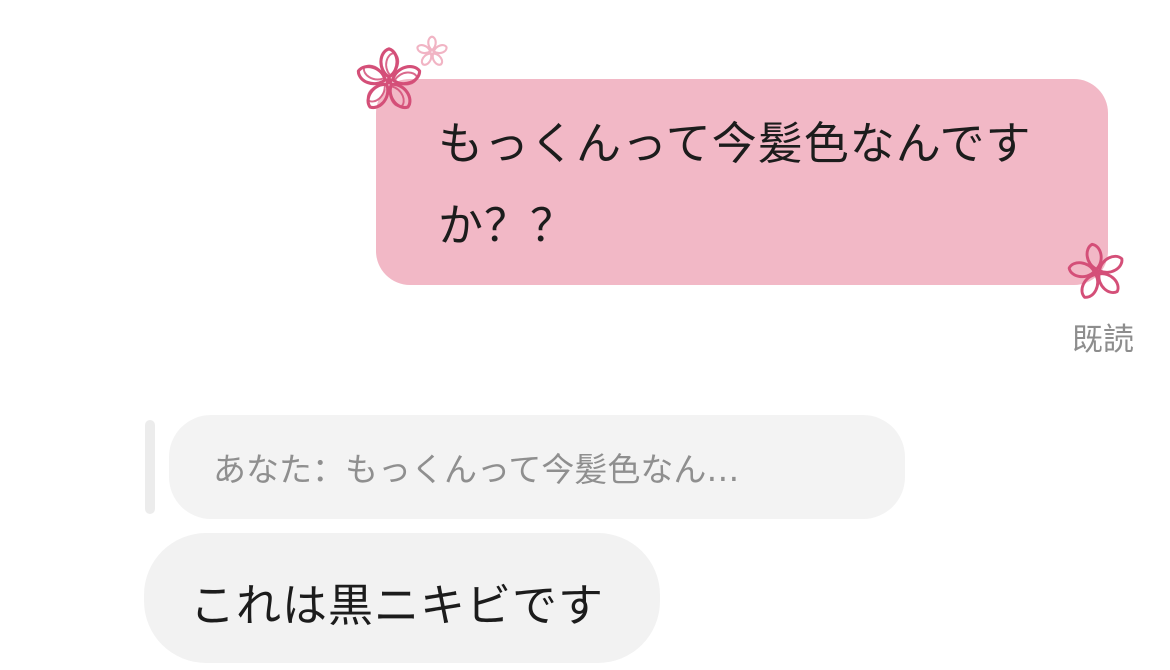  What do you see at coordinates (150, 467) in the screenshot?
I see `reply-indicator-bar` at bounding box center [150, 467].